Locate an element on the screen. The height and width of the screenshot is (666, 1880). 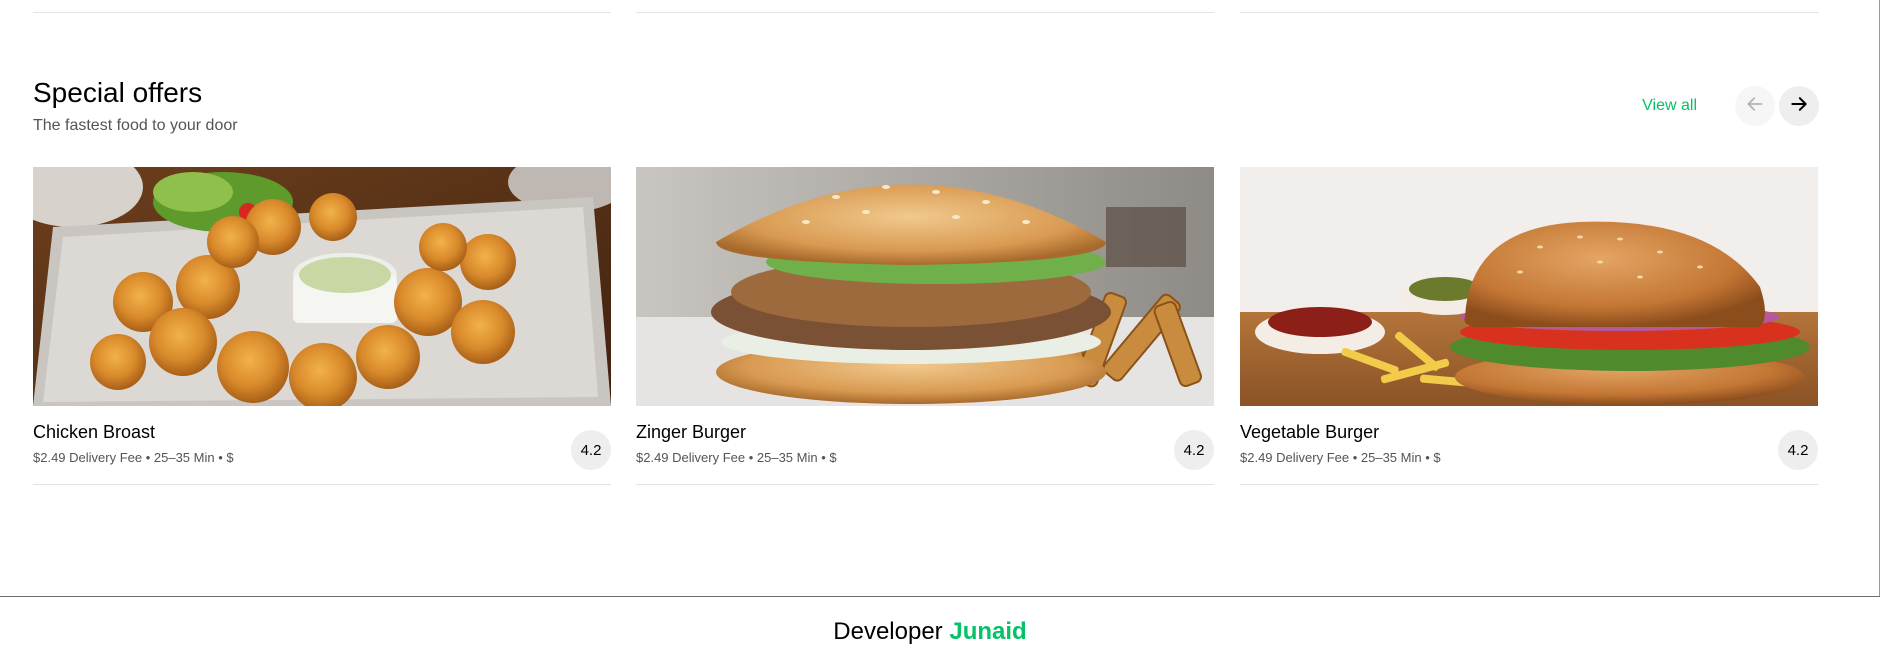
section-title: Special offers is located at coordinates (118, 92).